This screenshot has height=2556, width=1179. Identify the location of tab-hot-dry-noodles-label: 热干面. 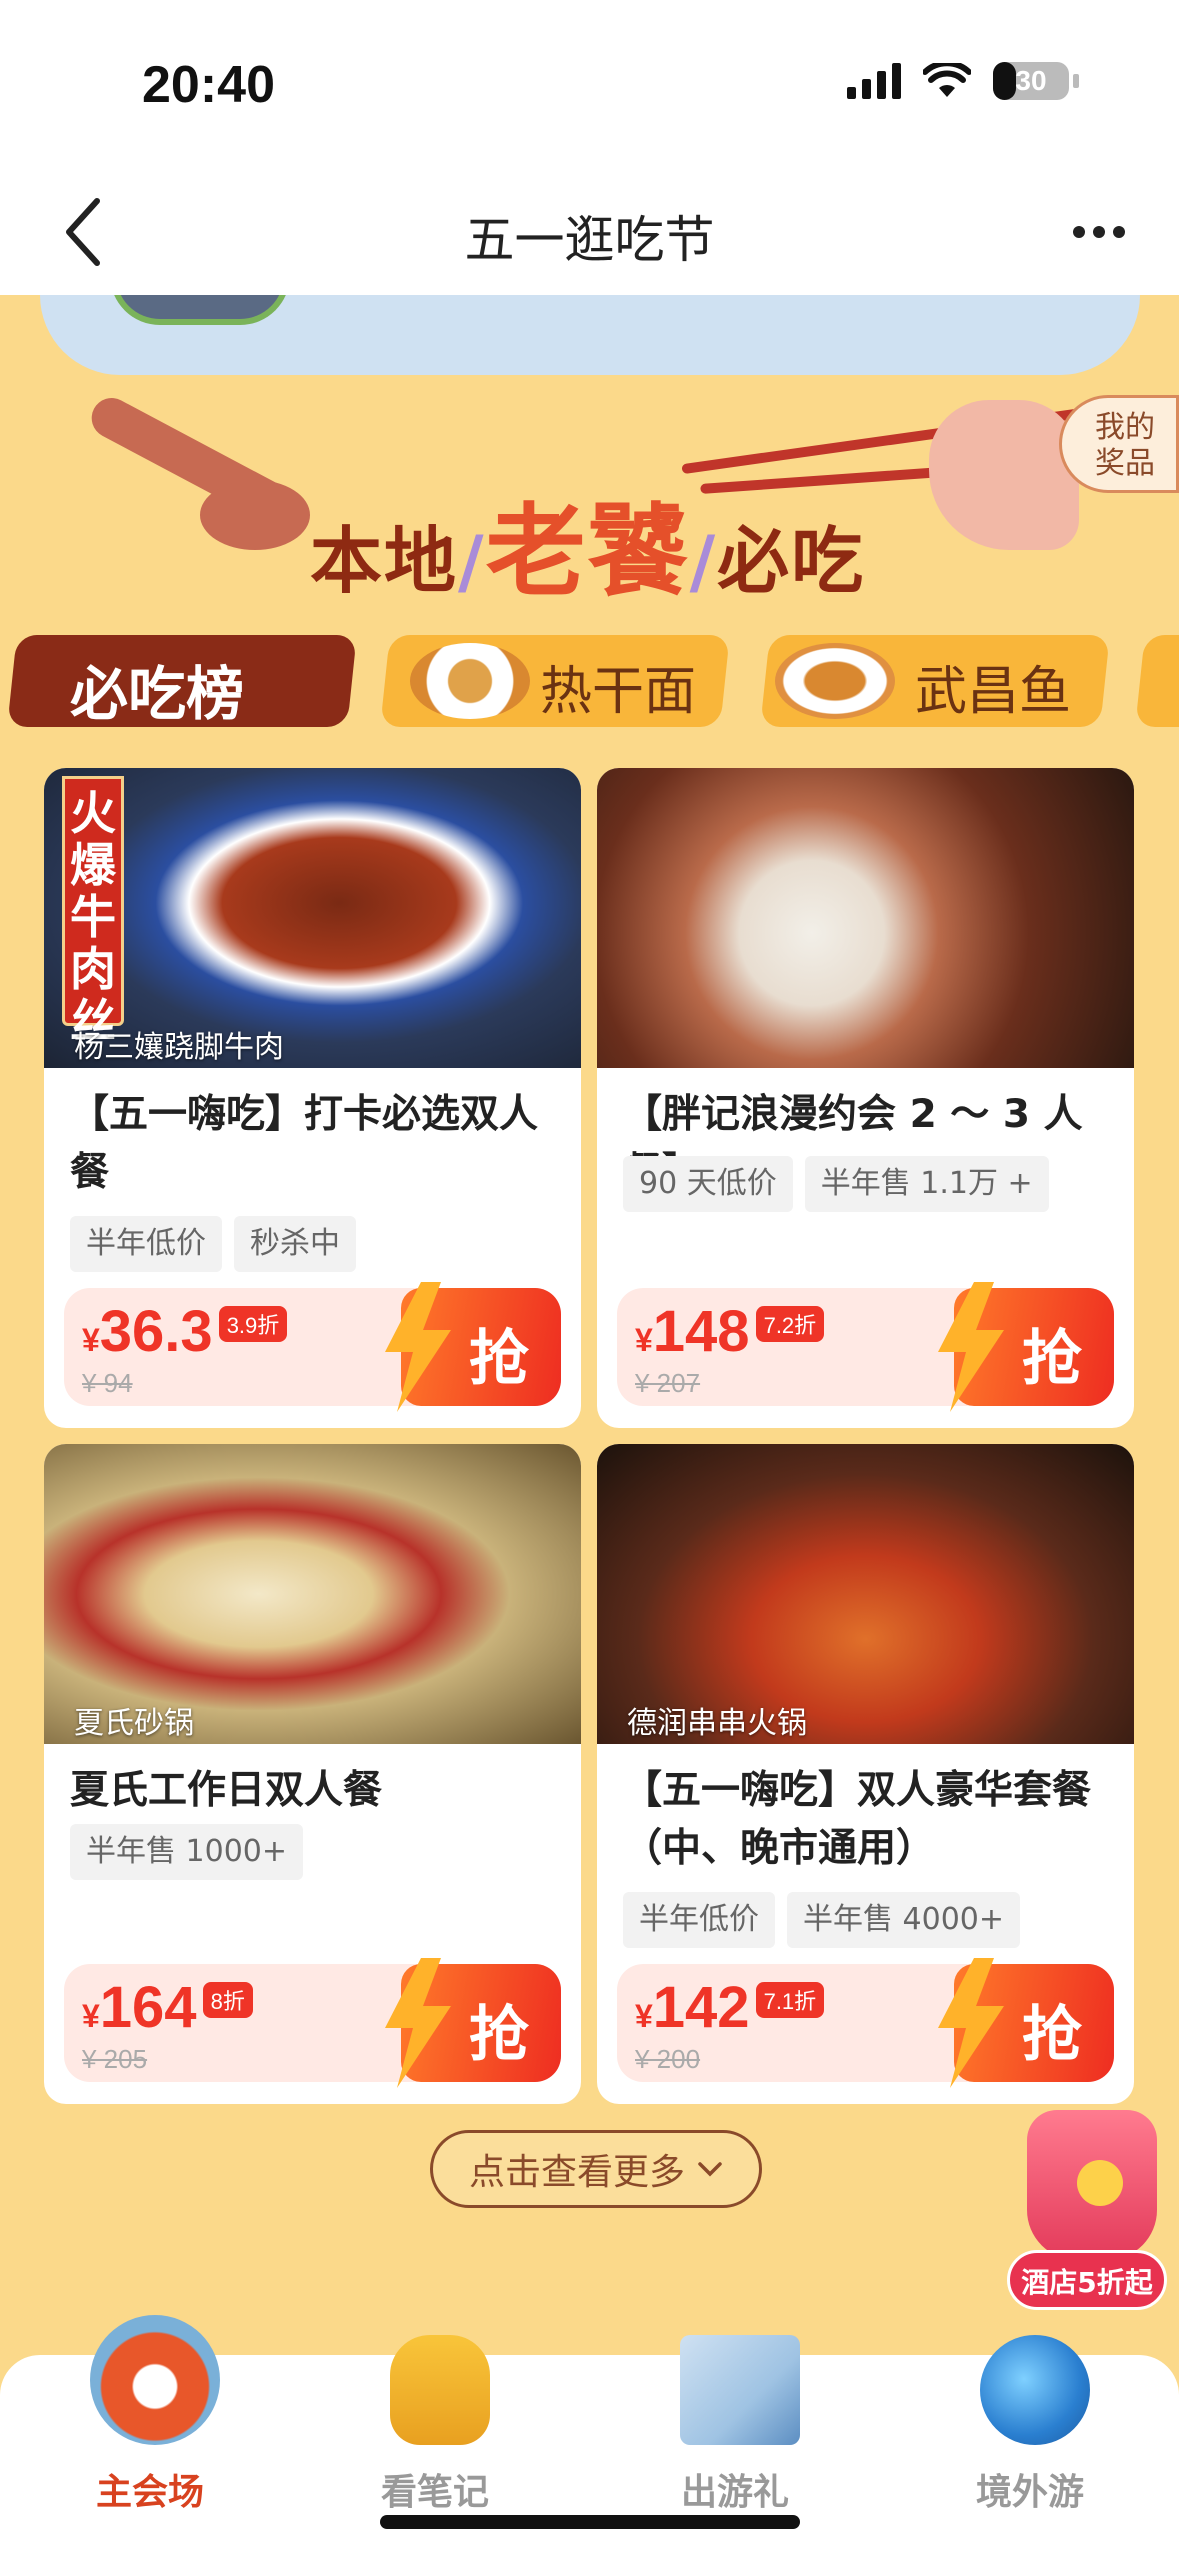
(618, 686).